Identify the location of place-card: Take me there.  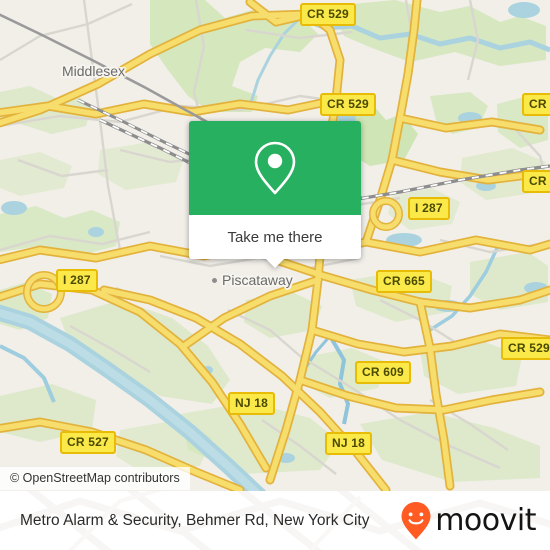
(275, 194).